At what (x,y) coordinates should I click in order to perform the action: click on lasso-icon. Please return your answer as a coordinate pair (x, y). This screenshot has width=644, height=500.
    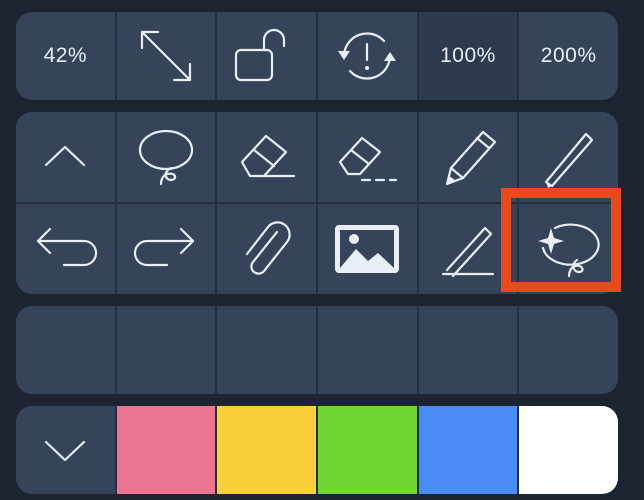
    Looking at the image, I should click on (166, 157).